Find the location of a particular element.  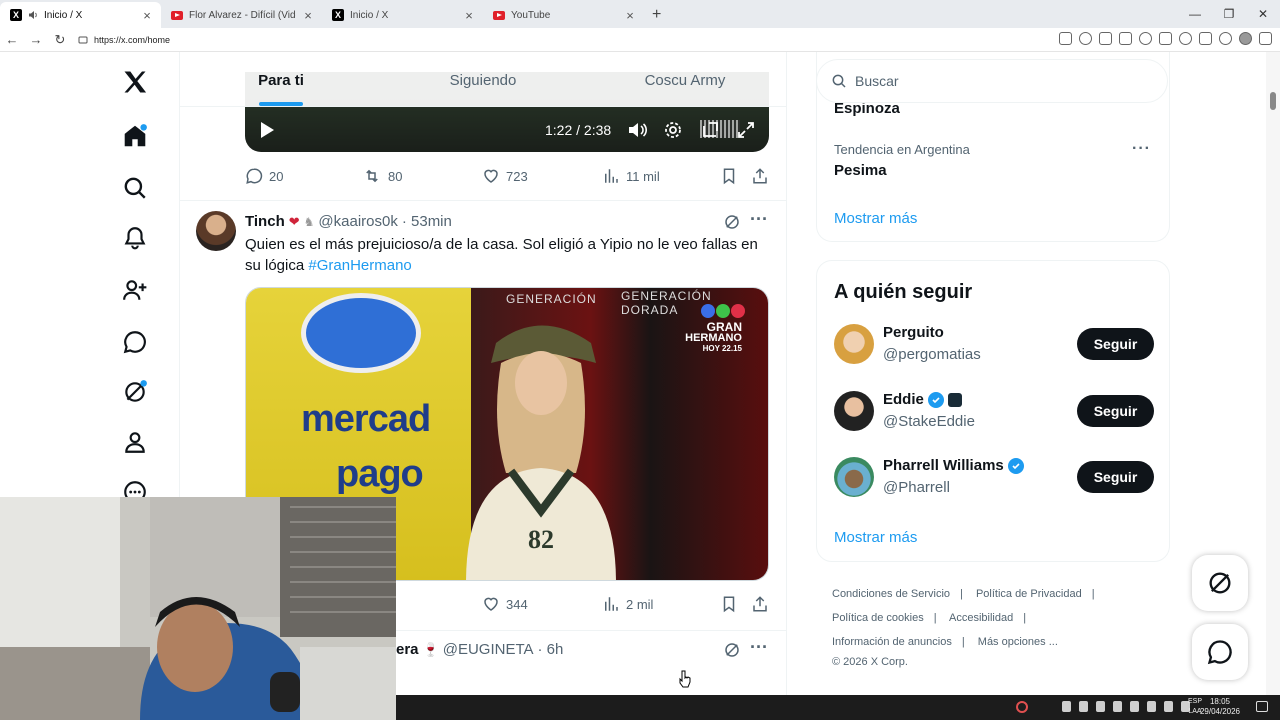

fullscreen-icon is located at coordinates (746, 130).